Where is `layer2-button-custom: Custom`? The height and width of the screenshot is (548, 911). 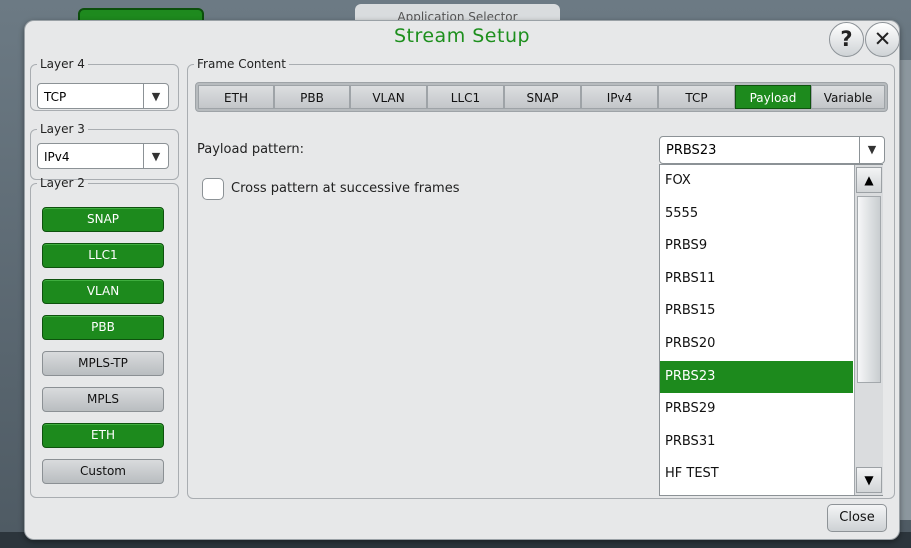
layer2-button-custom: Custom is located at coordinates (103, 471).